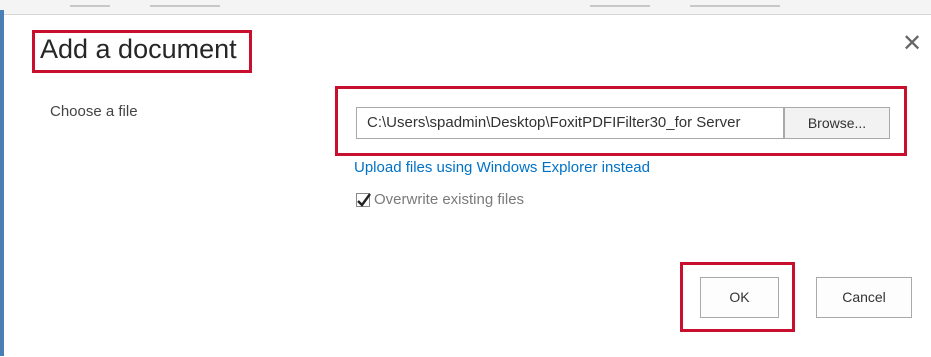 This screenshot has width=931, height=357. I want to click on checkmark-icon, so click(364, 200).